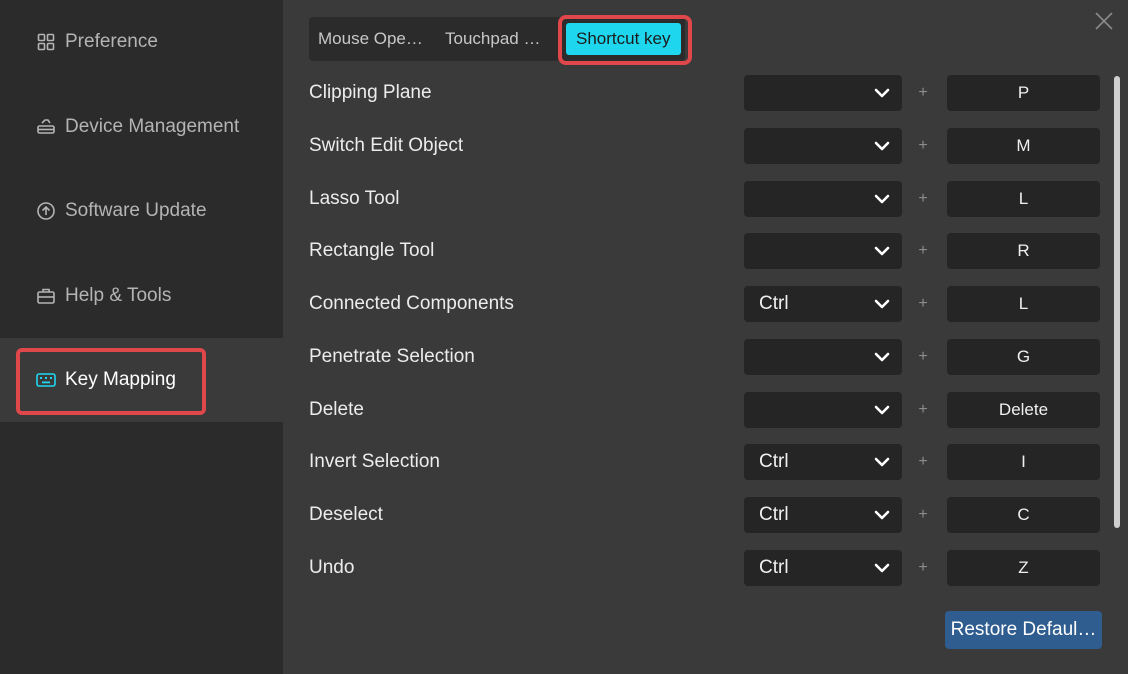  Describe the element at coordinates (372, 250) in the screenshot. I see `shortcut-label: Rectangle Tool` at that location.